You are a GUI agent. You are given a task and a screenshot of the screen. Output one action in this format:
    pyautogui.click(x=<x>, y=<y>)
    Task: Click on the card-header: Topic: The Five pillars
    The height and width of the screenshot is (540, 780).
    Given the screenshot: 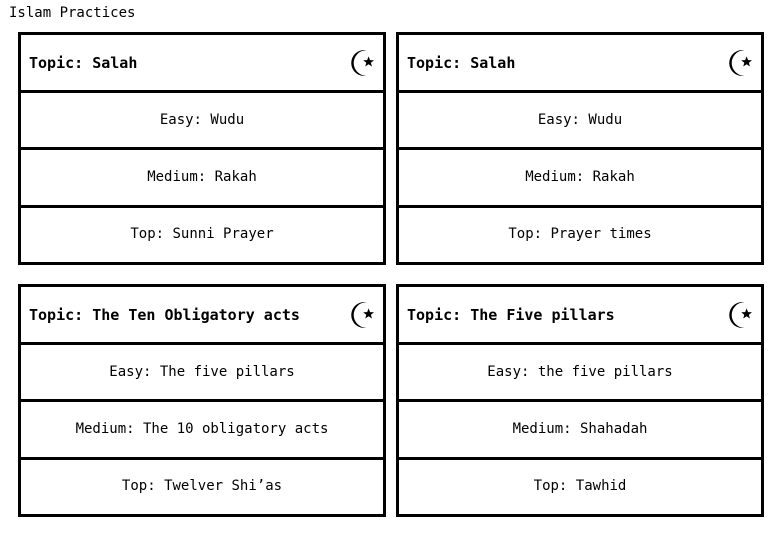 What is the action you would take?
    pyautogui.click(x=580, y=316)
    